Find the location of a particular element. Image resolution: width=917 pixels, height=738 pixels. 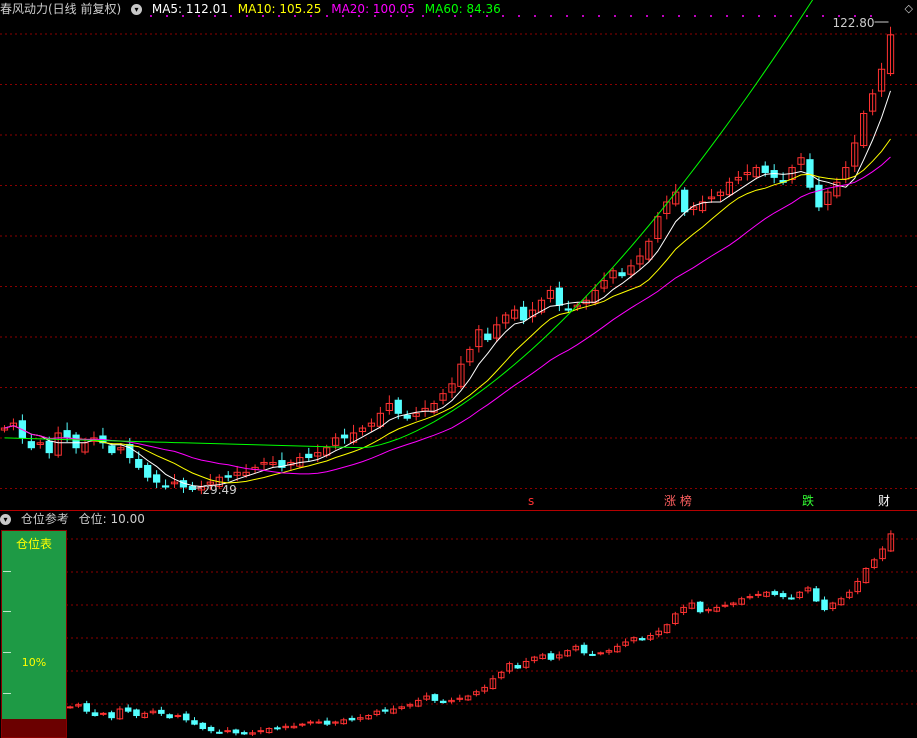

zhangbang-marker: 涨 榜 is located at coordinates (678, 501).